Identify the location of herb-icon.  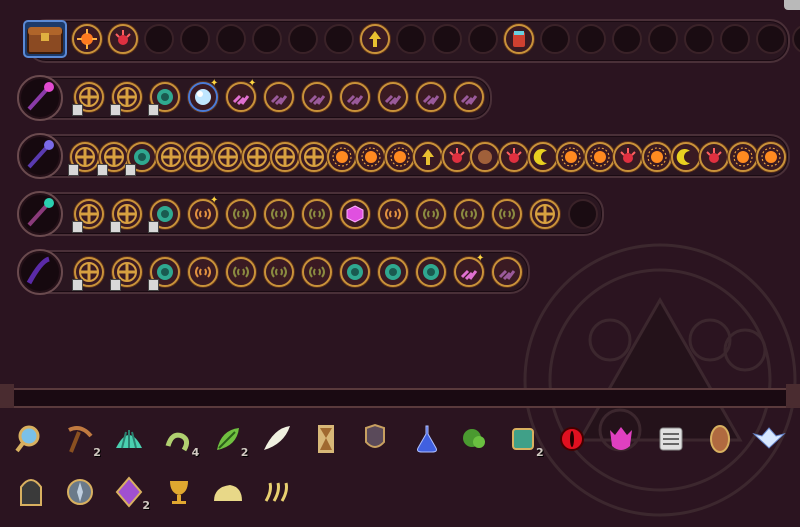
(474, 439).